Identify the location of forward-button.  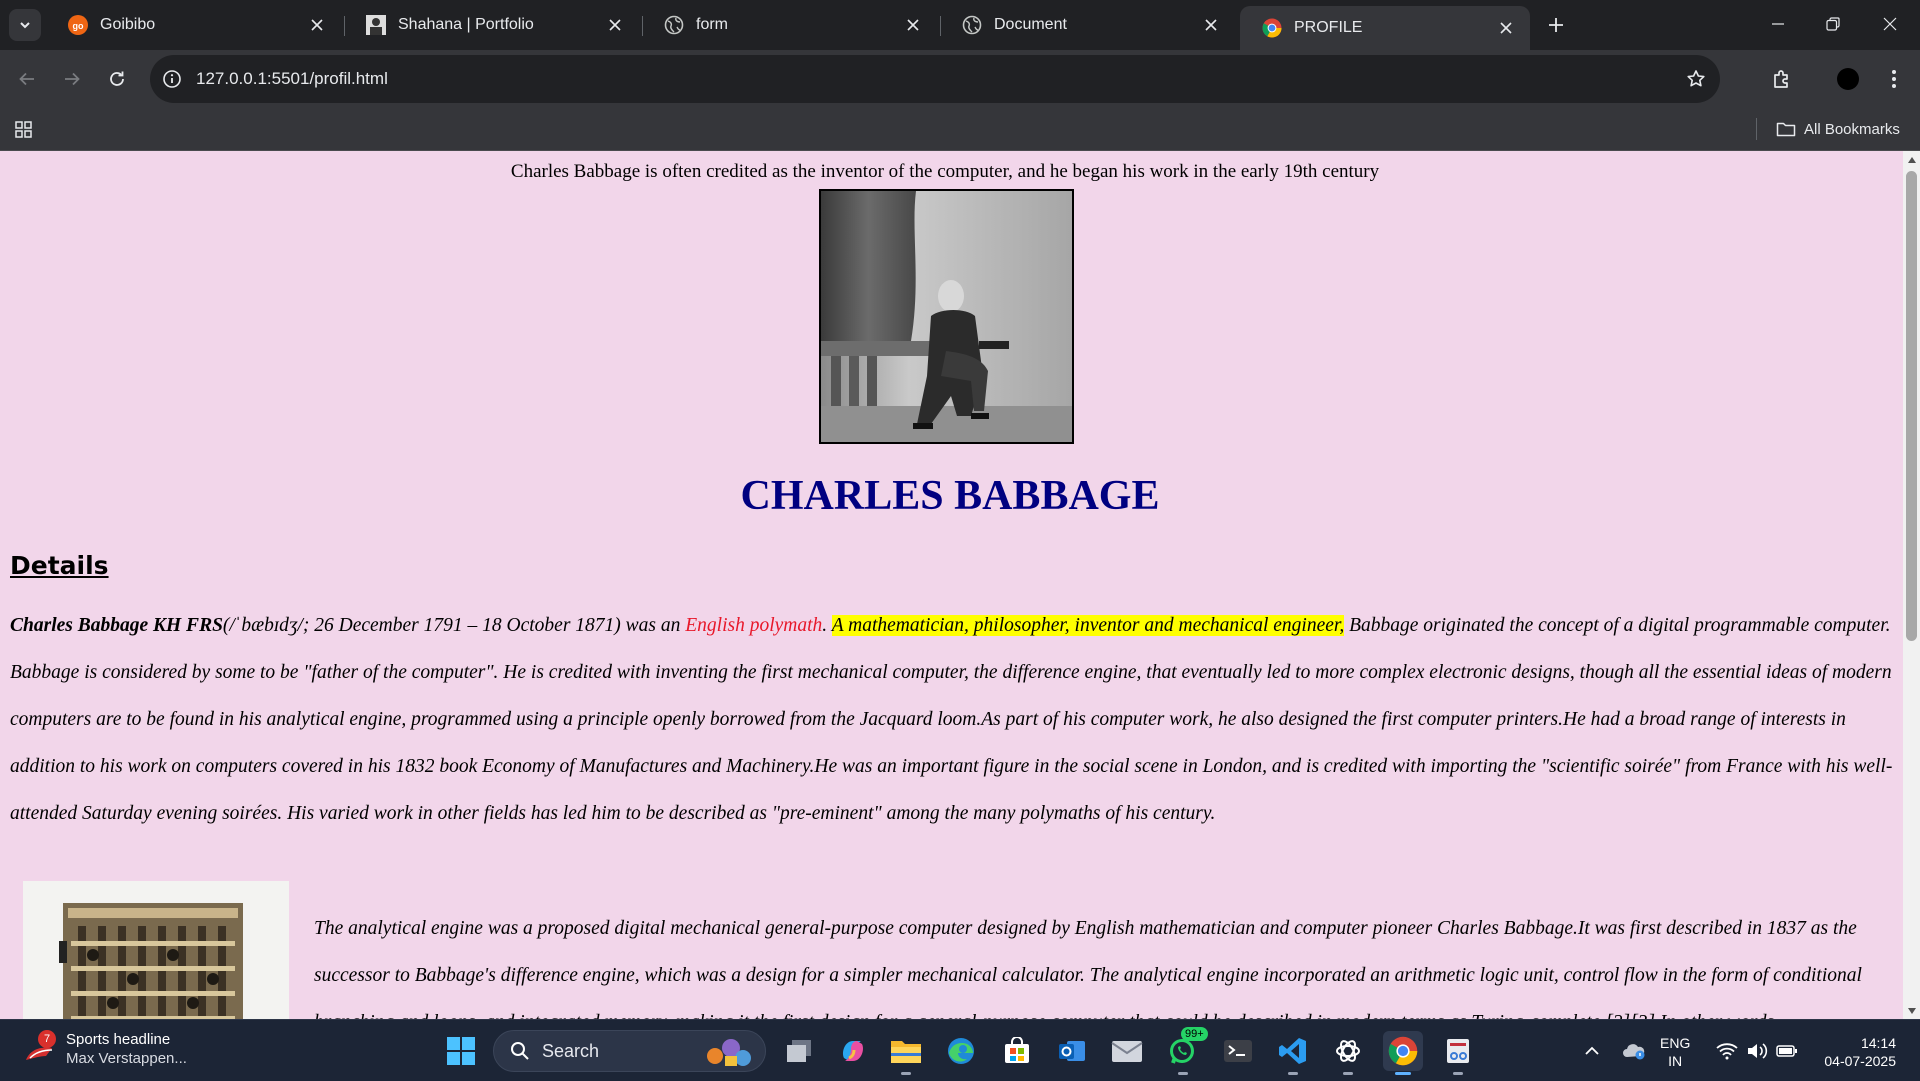
(72, 79).